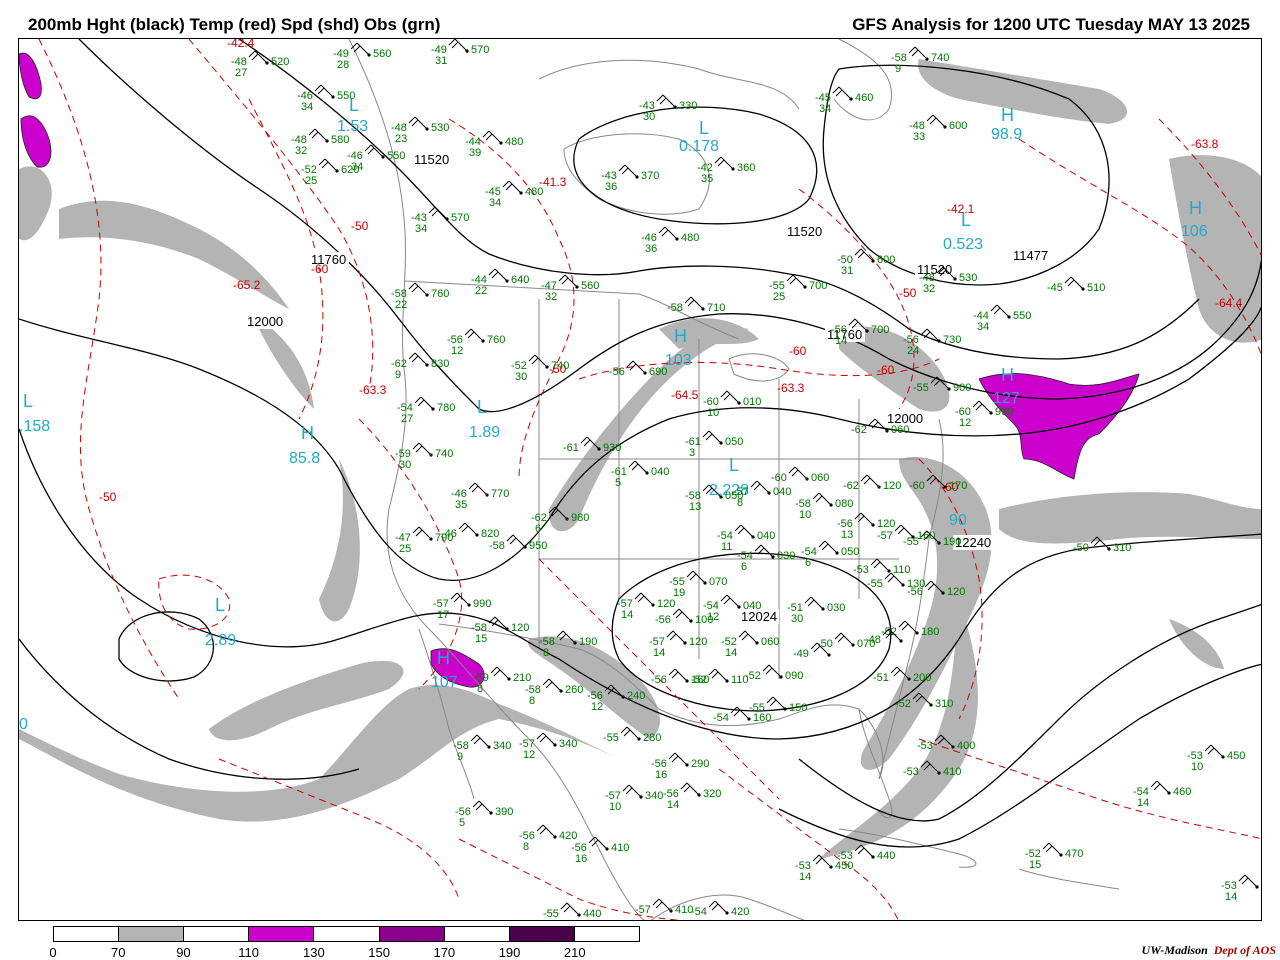 This screenshot has width=1280, height=960. What do you see at coordinates (938, 128) in the screenshot?
I see `station-obs: -48 60033` at bounding box center [938, 128].